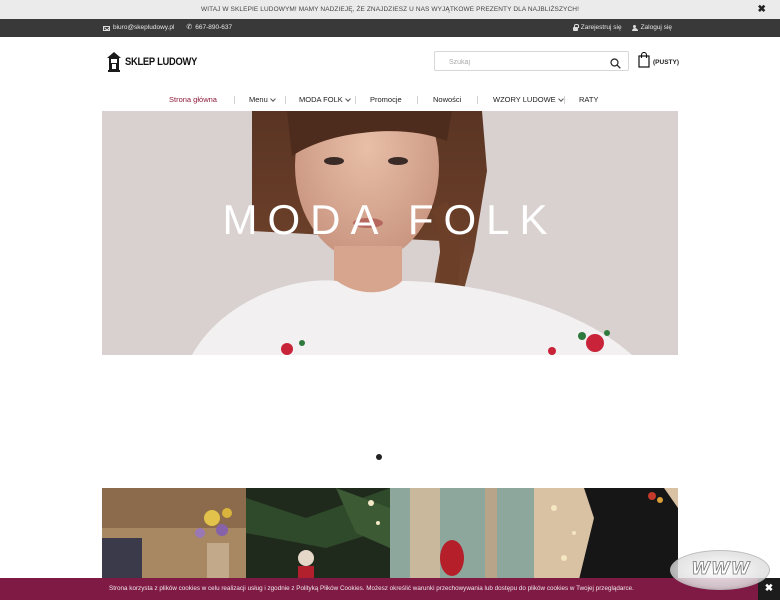 The width and height of the screenshot is (780, 600). I want to click on nav-item-label: WZORY LUDOWE, so click(524, 99).